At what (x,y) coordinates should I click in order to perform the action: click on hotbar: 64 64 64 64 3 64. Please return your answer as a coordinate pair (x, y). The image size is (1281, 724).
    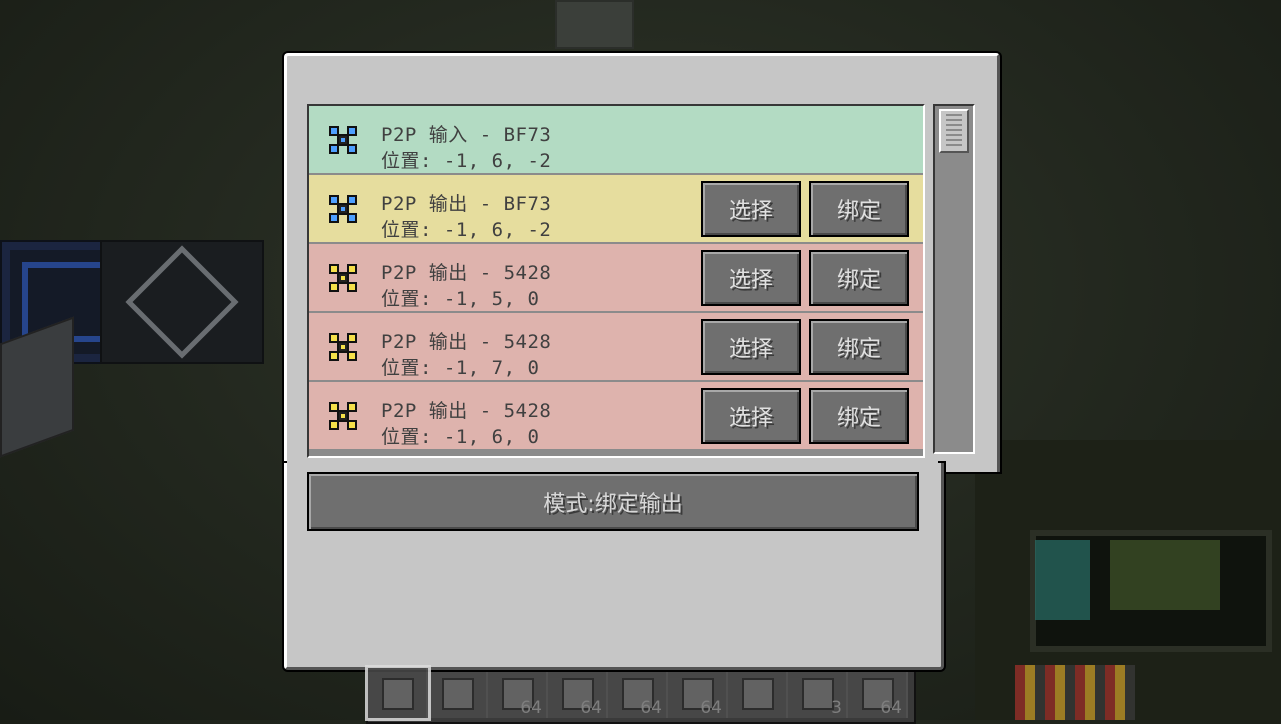
    Looking at the image, I should click on (640, 694).